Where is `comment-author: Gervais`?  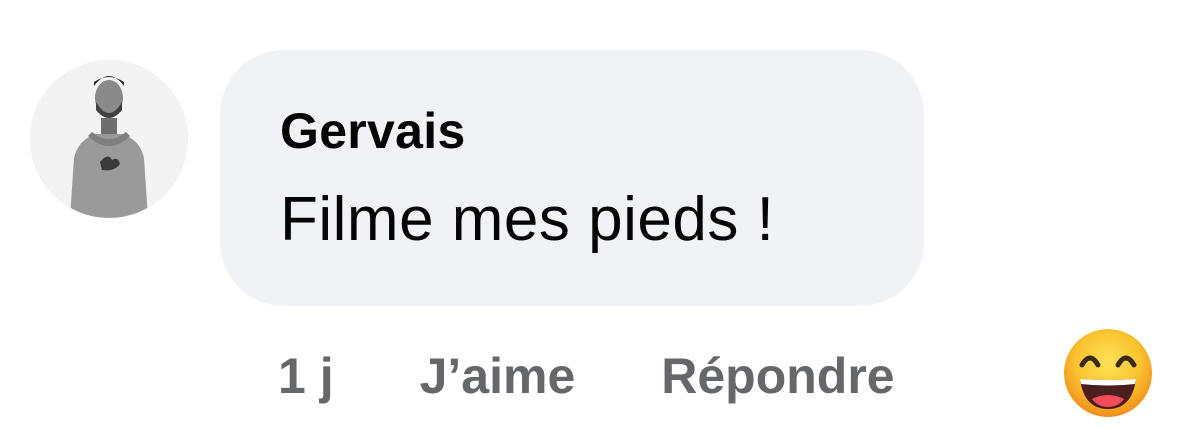 comment-author: Gervais is located at coordinates (373, 131).